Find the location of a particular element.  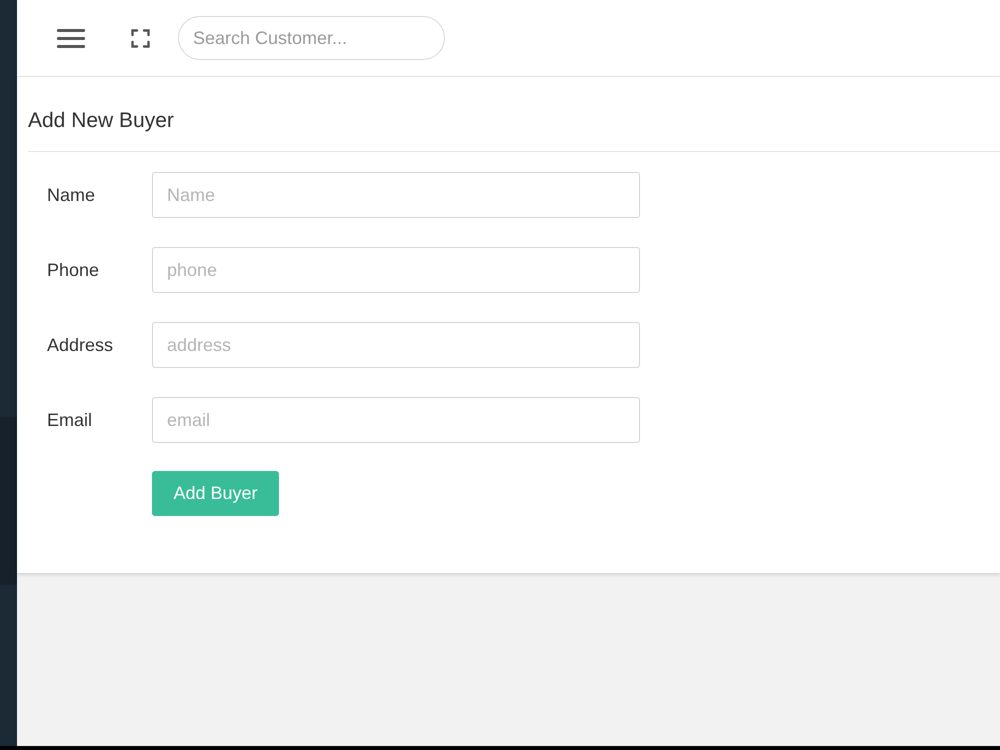

input-field: phone is located at coordinates (396, 270).